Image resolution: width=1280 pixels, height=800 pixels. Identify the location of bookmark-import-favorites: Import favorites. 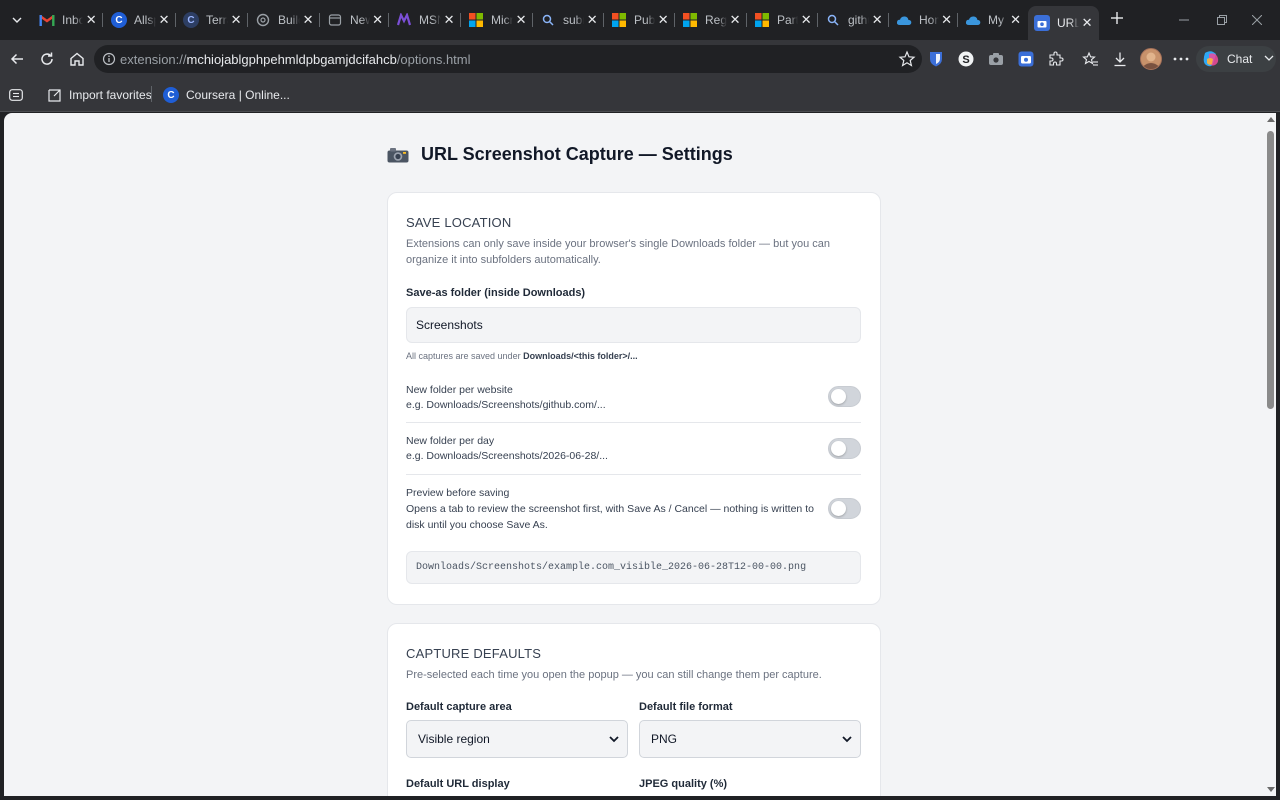
(99, 95).